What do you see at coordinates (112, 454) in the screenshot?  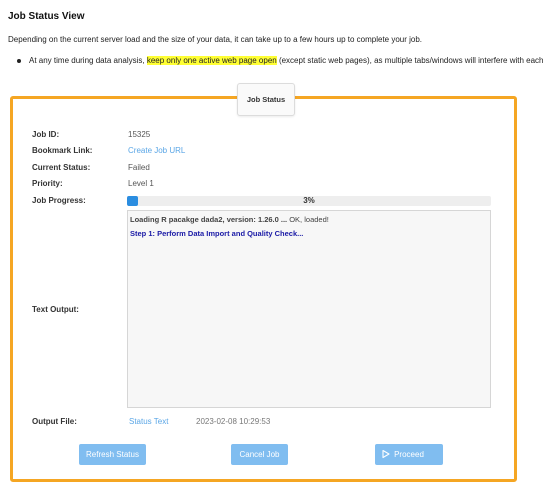 I see `refresh-status-button: Refresh Status` at bounding box center [112, 454].